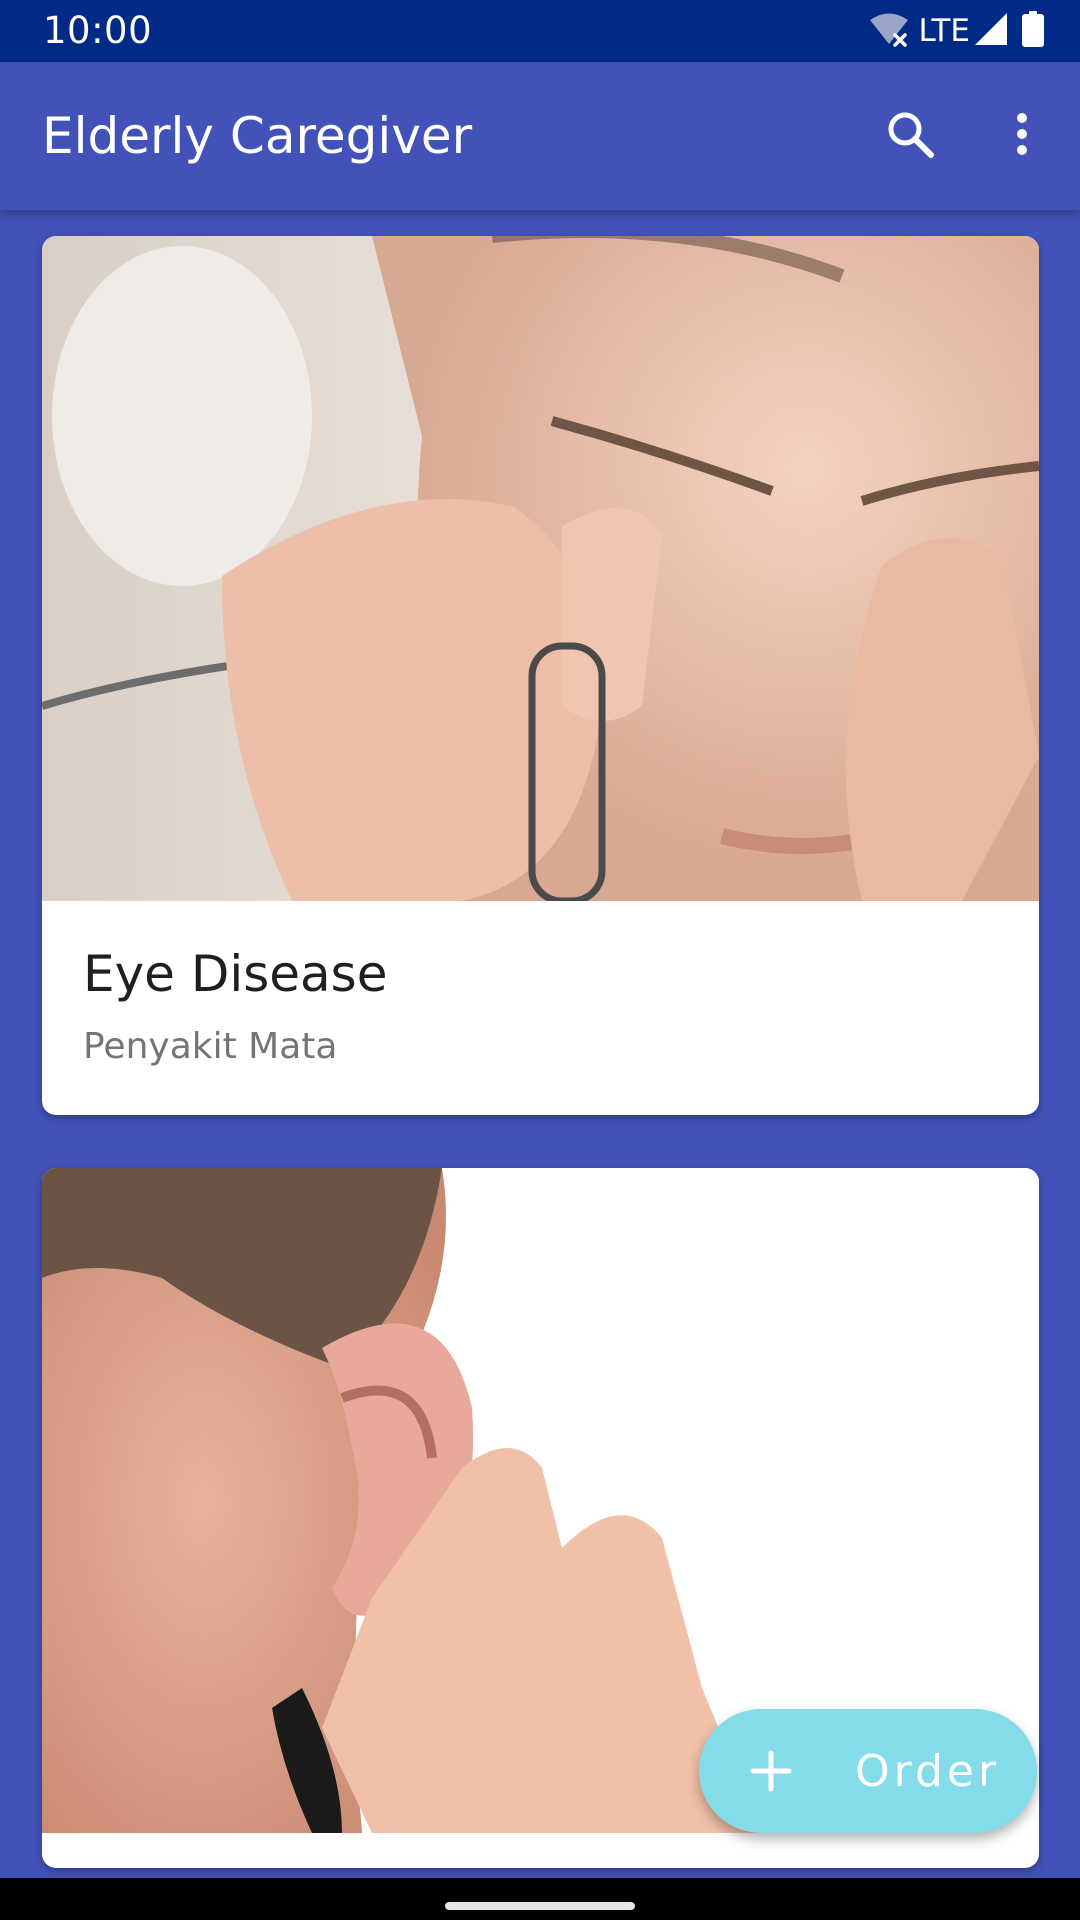 This screenshot has height=1920, width=1080. I want to click on network-type-label: LTE, so click(944, 31).